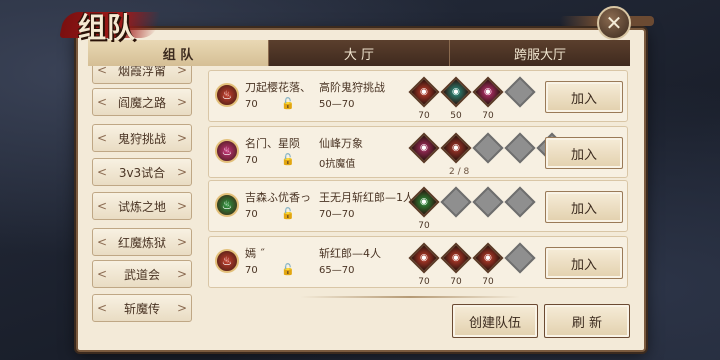  What do you see at coordinates (272, 143) in the screenshot?
I see `leader-name: 名门、星陨` at bounding box center [272, 143].